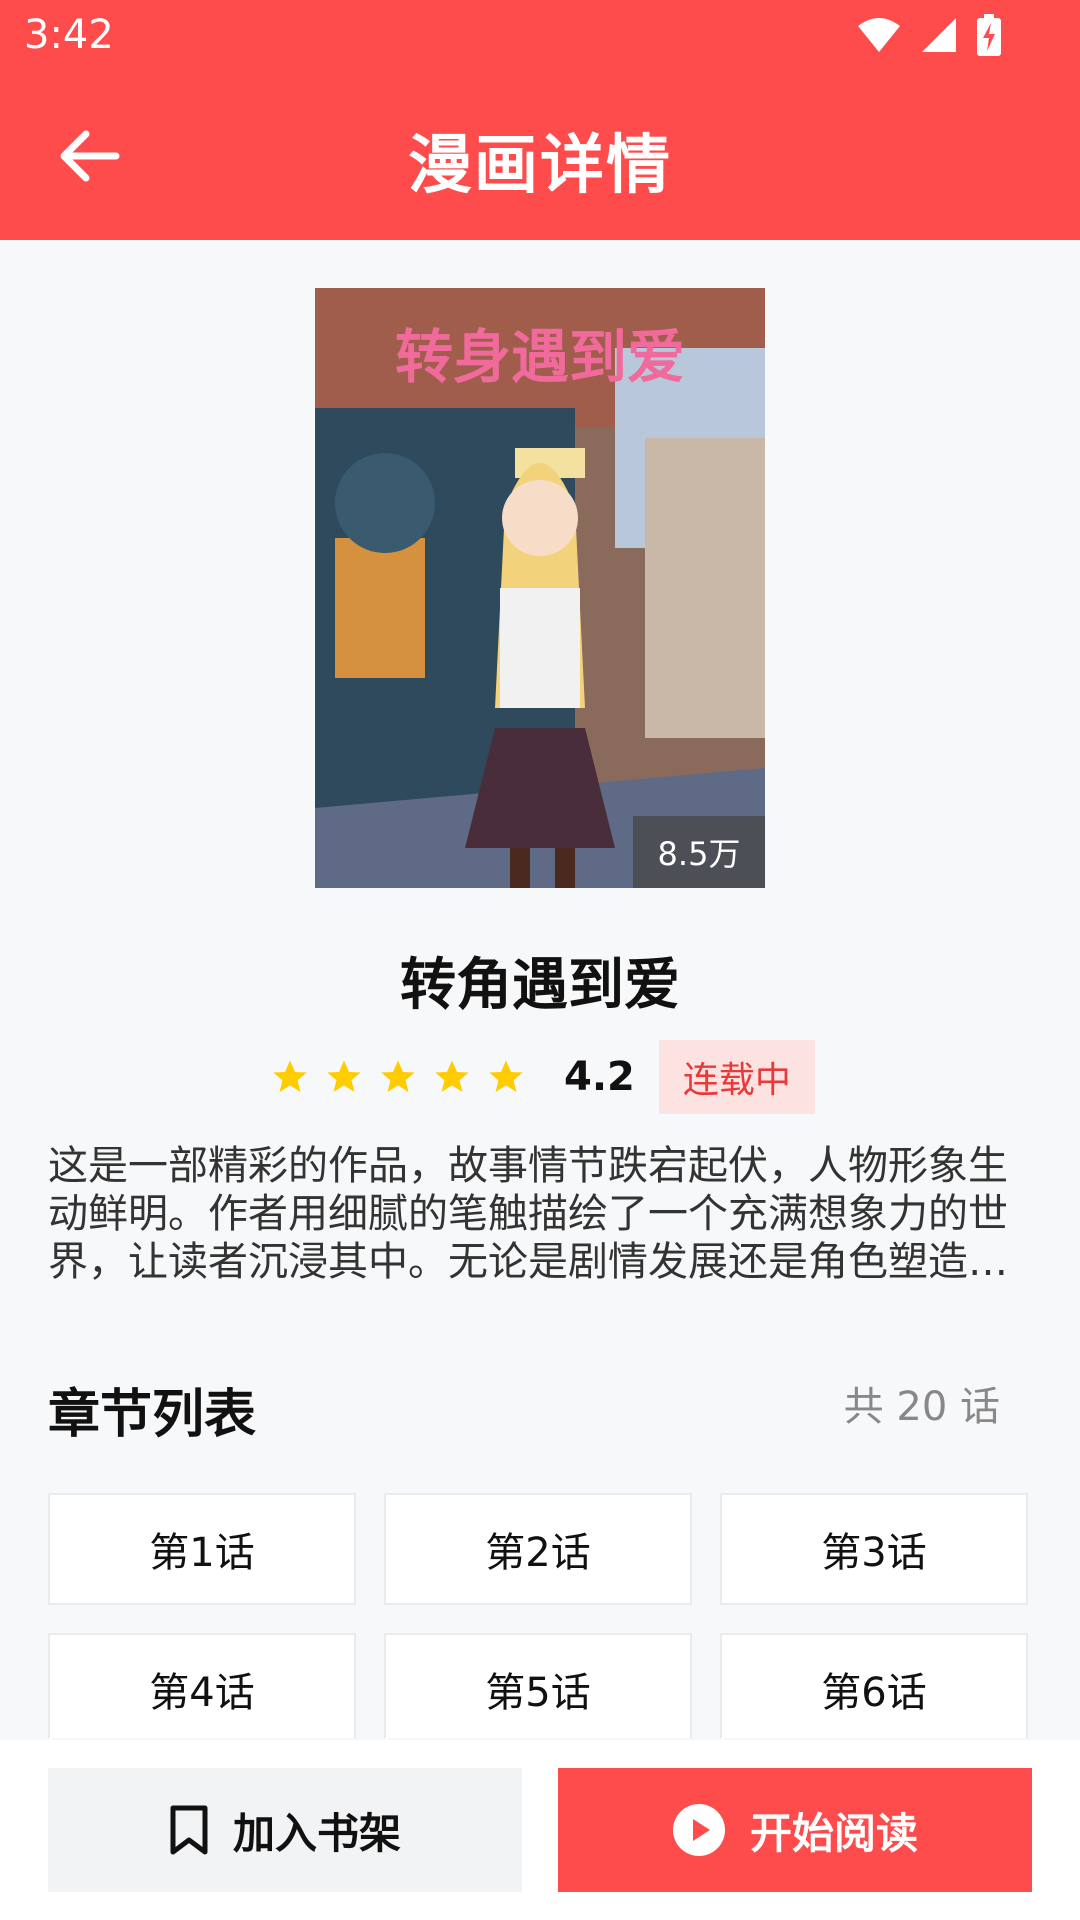 The width and height of the screenshot is (1080, 1920). I want to click on status-bar: 3:42, so click(540, 36).